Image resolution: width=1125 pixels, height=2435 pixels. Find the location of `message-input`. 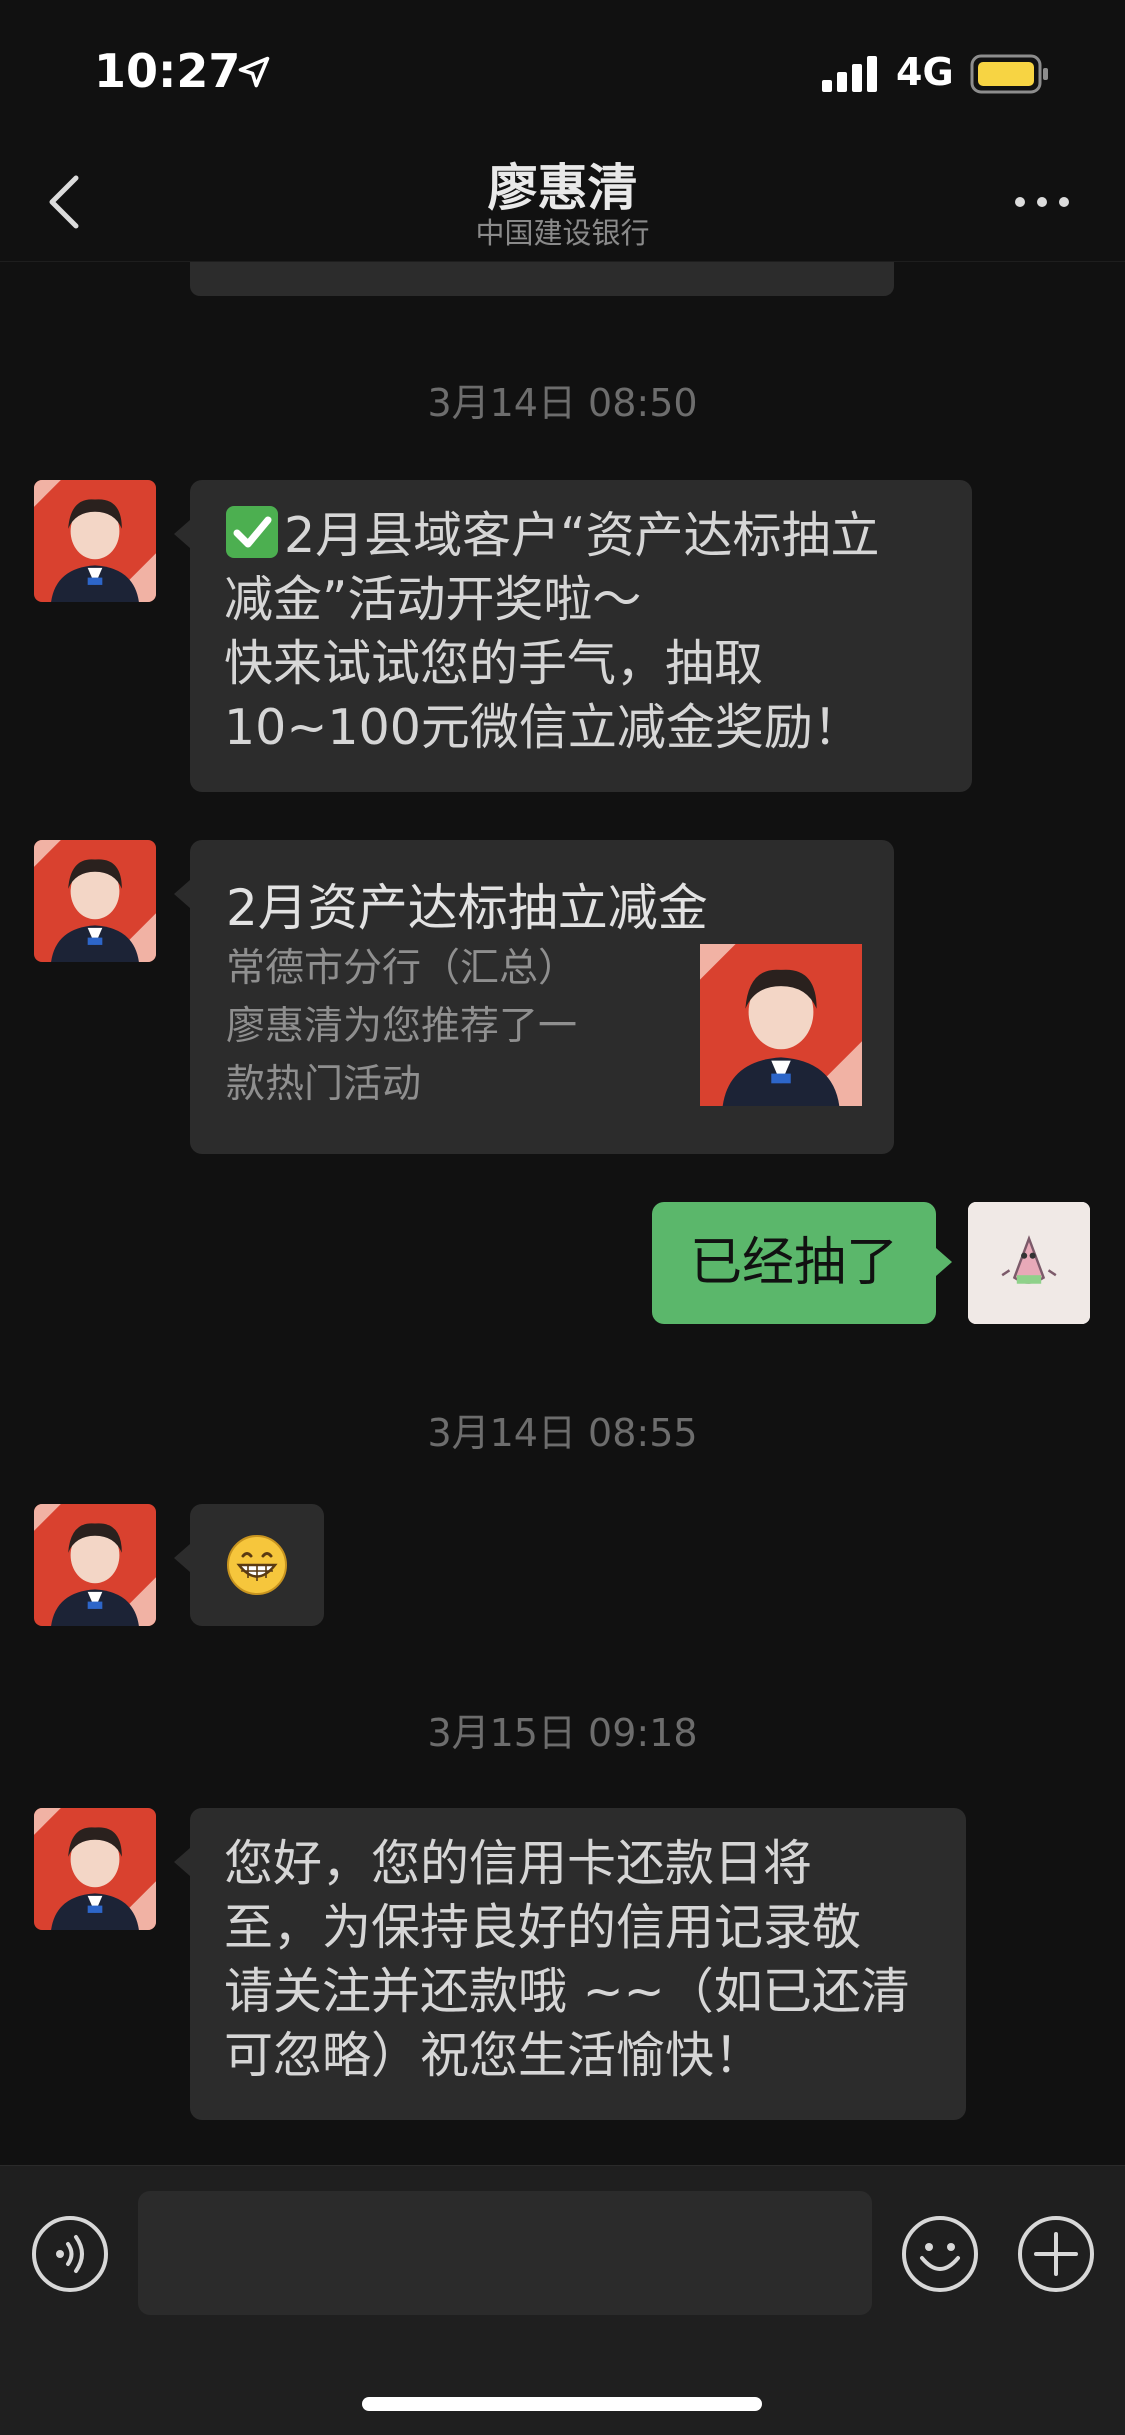

message-input is located at coordinates (505, 2253).